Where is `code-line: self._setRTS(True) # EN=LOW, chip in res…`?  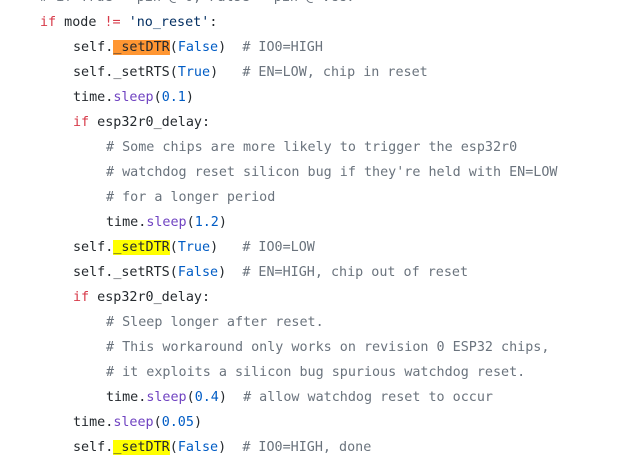
code-line: self._setRTS(True) # EN=LOW, chip in res… is located at coordinates (250, 73).